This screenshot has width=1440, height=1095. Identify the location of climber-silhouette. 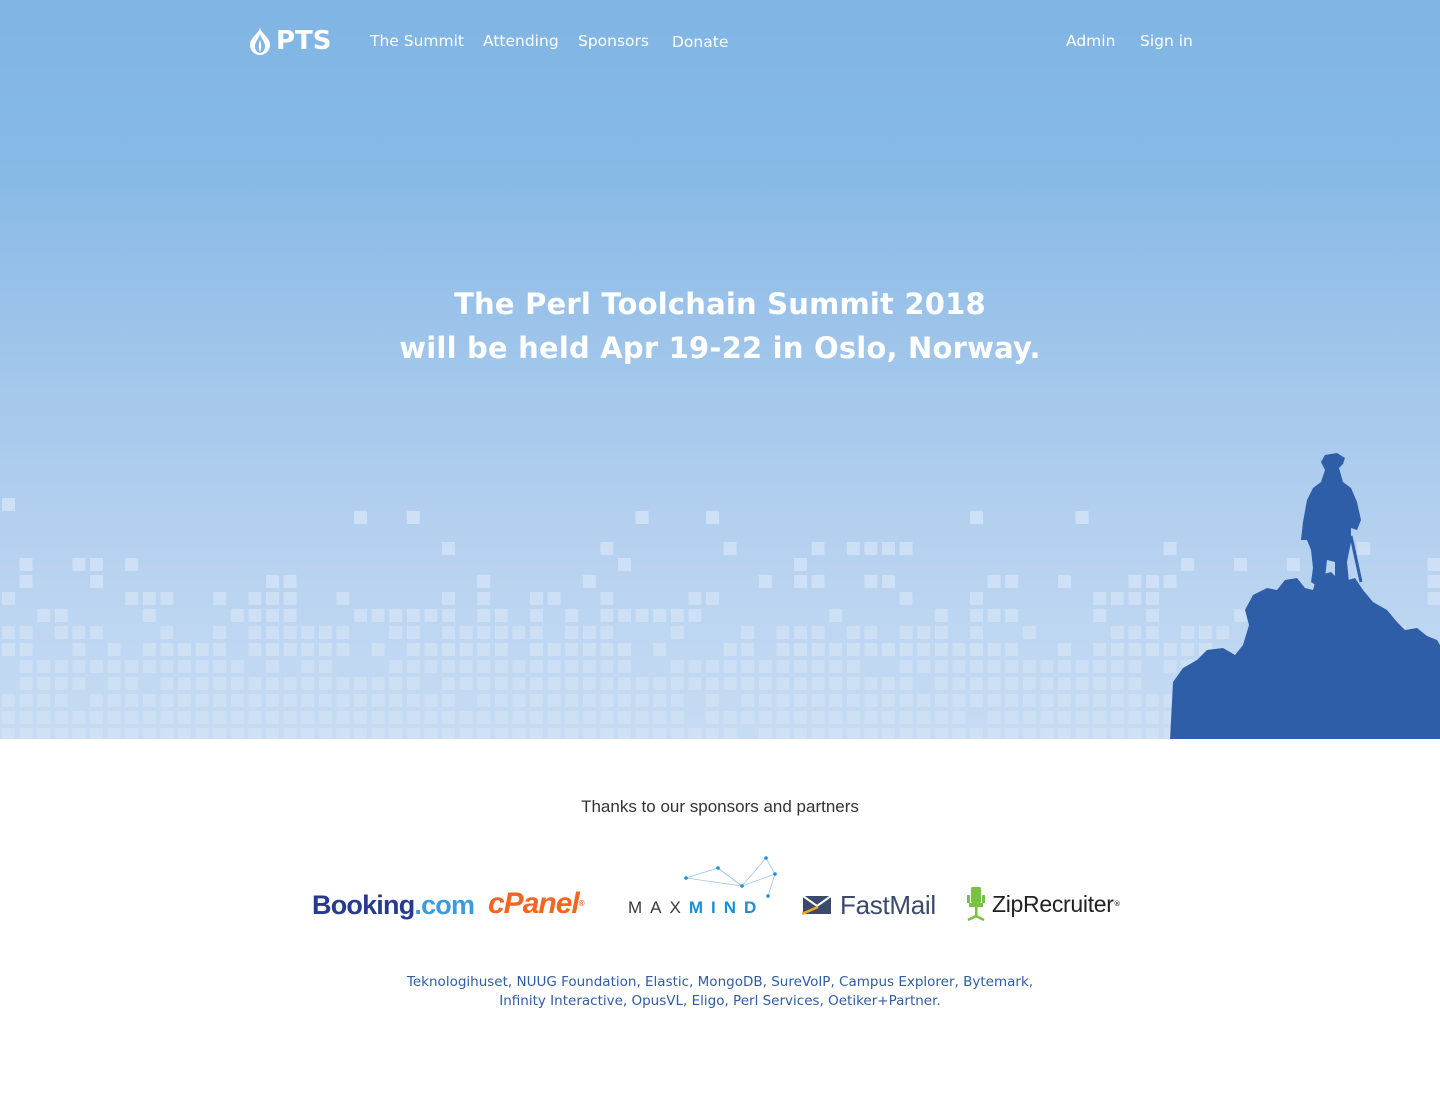
(1305, 596).